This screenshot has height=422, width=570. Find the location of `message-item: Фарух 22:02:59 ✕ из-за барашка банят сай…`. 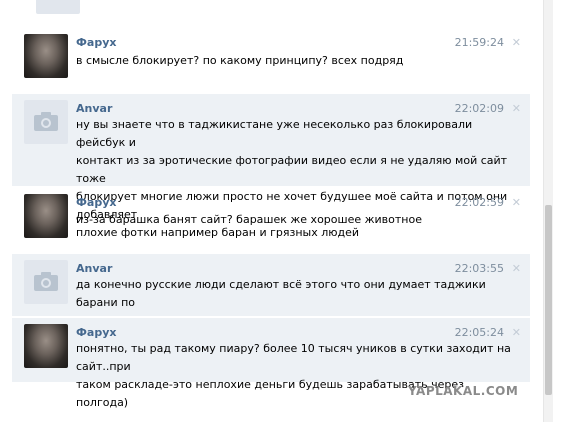

message-item: Фарух 22:02:59 ✕ из-за барашка банят сай… is located at coordinates (271, 218).